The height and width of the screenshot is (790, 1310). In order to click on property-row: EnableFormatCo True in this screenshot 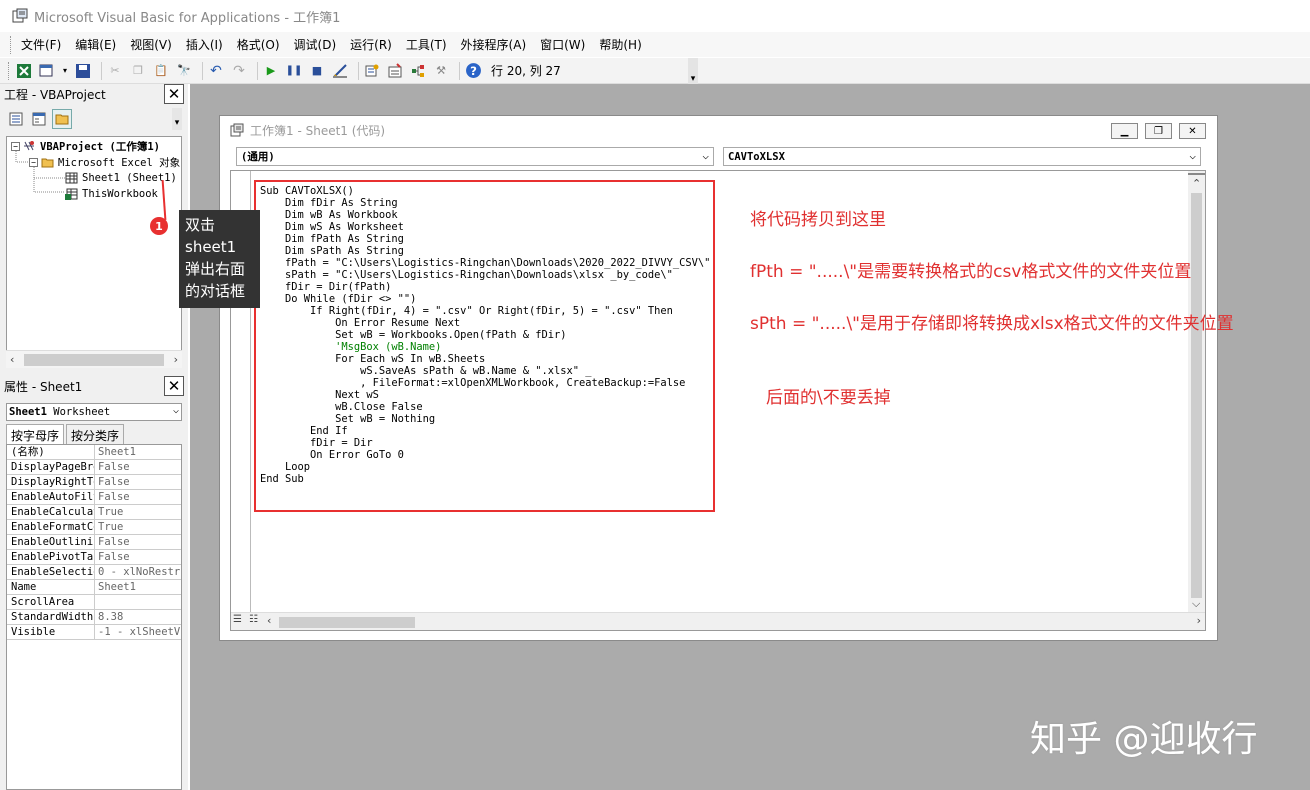, I will do `click(94, 527)`.